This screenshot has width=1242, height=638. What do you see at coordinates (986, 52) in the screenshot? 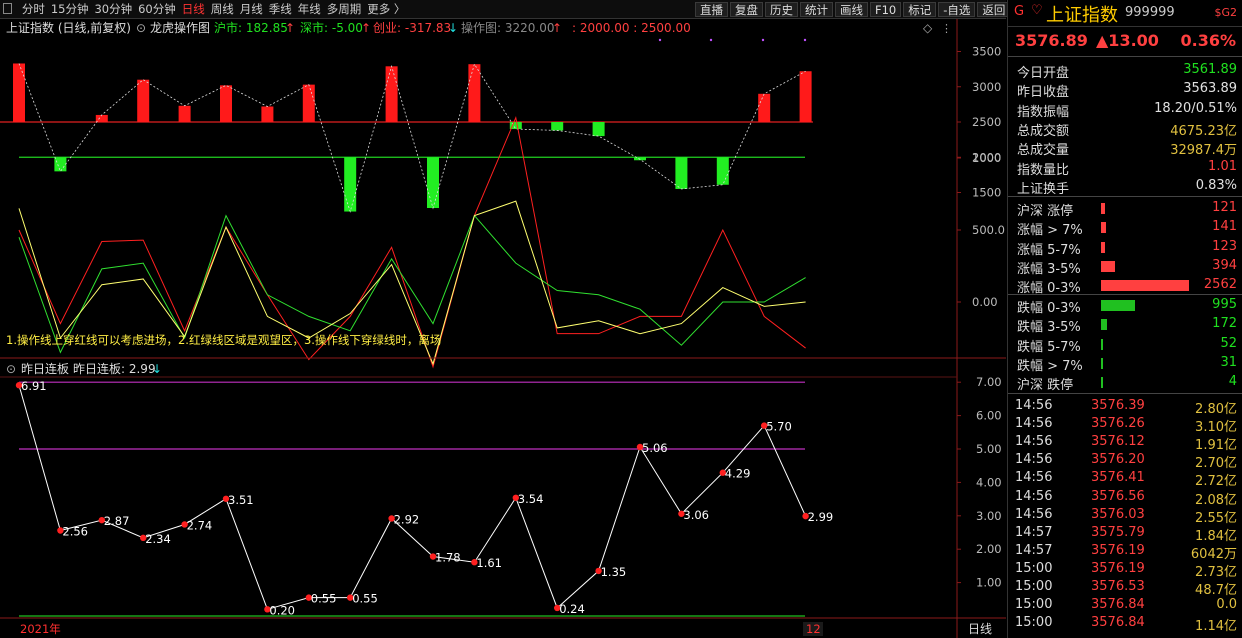
I see `y-tick-label: 3500` at bounding box center [986, 52].